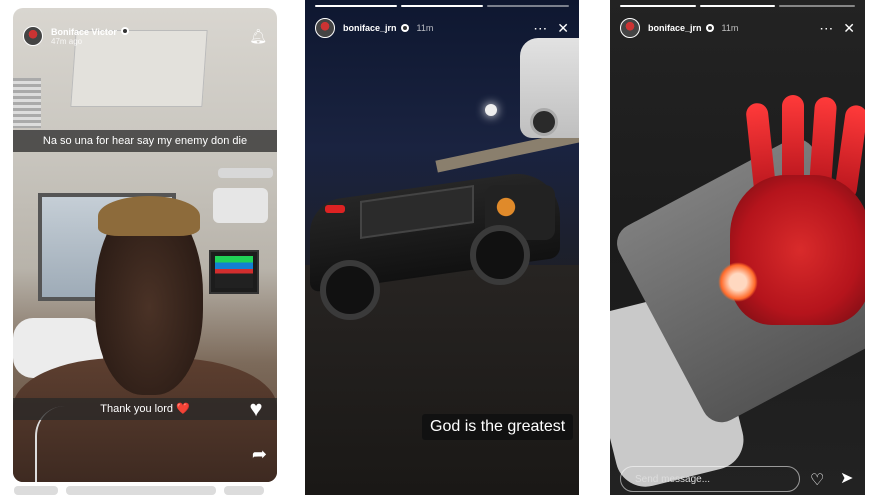 The height and width of the screenshot is (495, 880). I want to click on heart-icon: ♥, so click(256, 409).